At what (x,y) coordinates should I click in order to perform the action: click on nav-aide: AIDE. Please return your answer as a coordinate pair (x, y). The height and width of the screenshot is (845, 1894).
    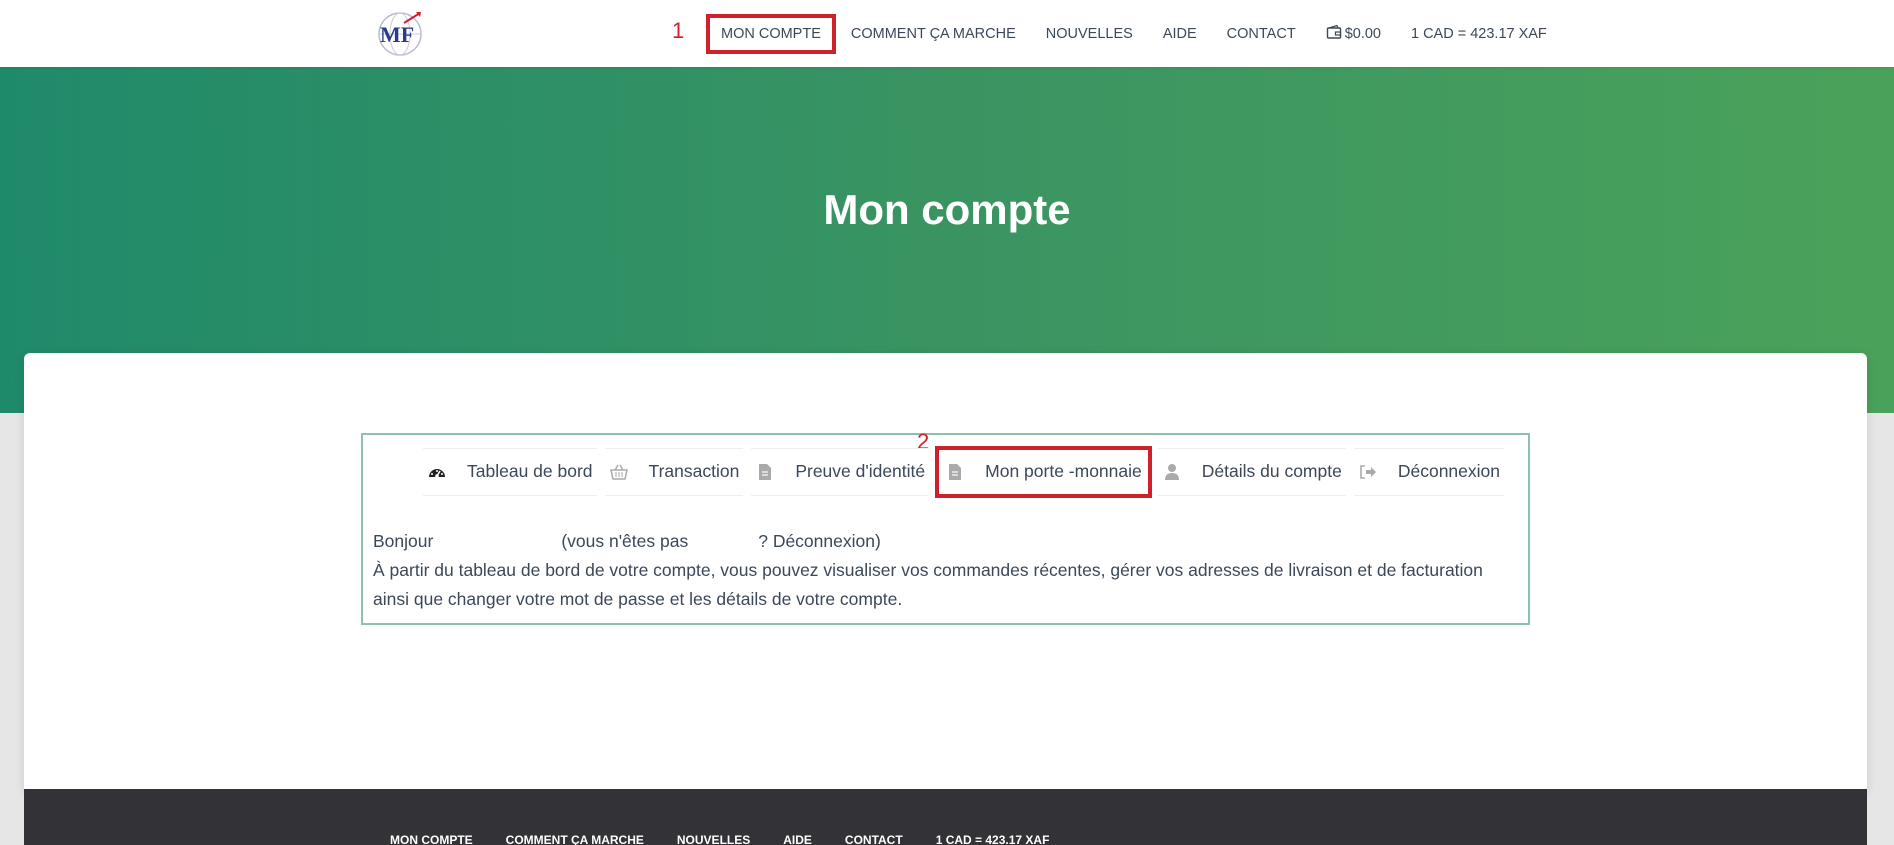
    Looking at the image, I should click on (1180, 33).